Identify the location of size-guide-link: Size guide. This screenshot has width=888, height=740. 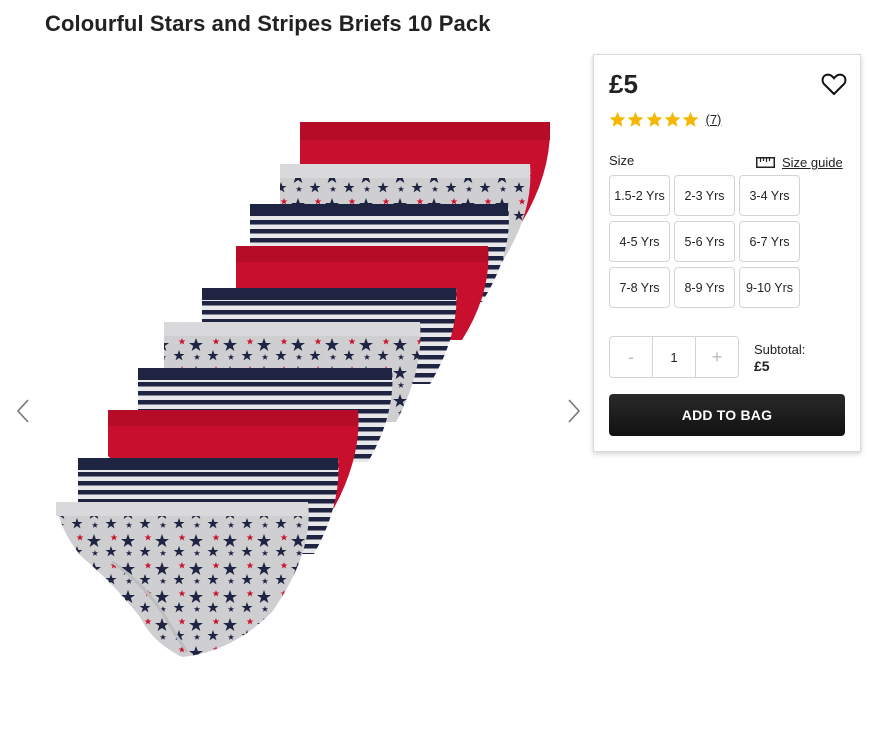
(799, 162).